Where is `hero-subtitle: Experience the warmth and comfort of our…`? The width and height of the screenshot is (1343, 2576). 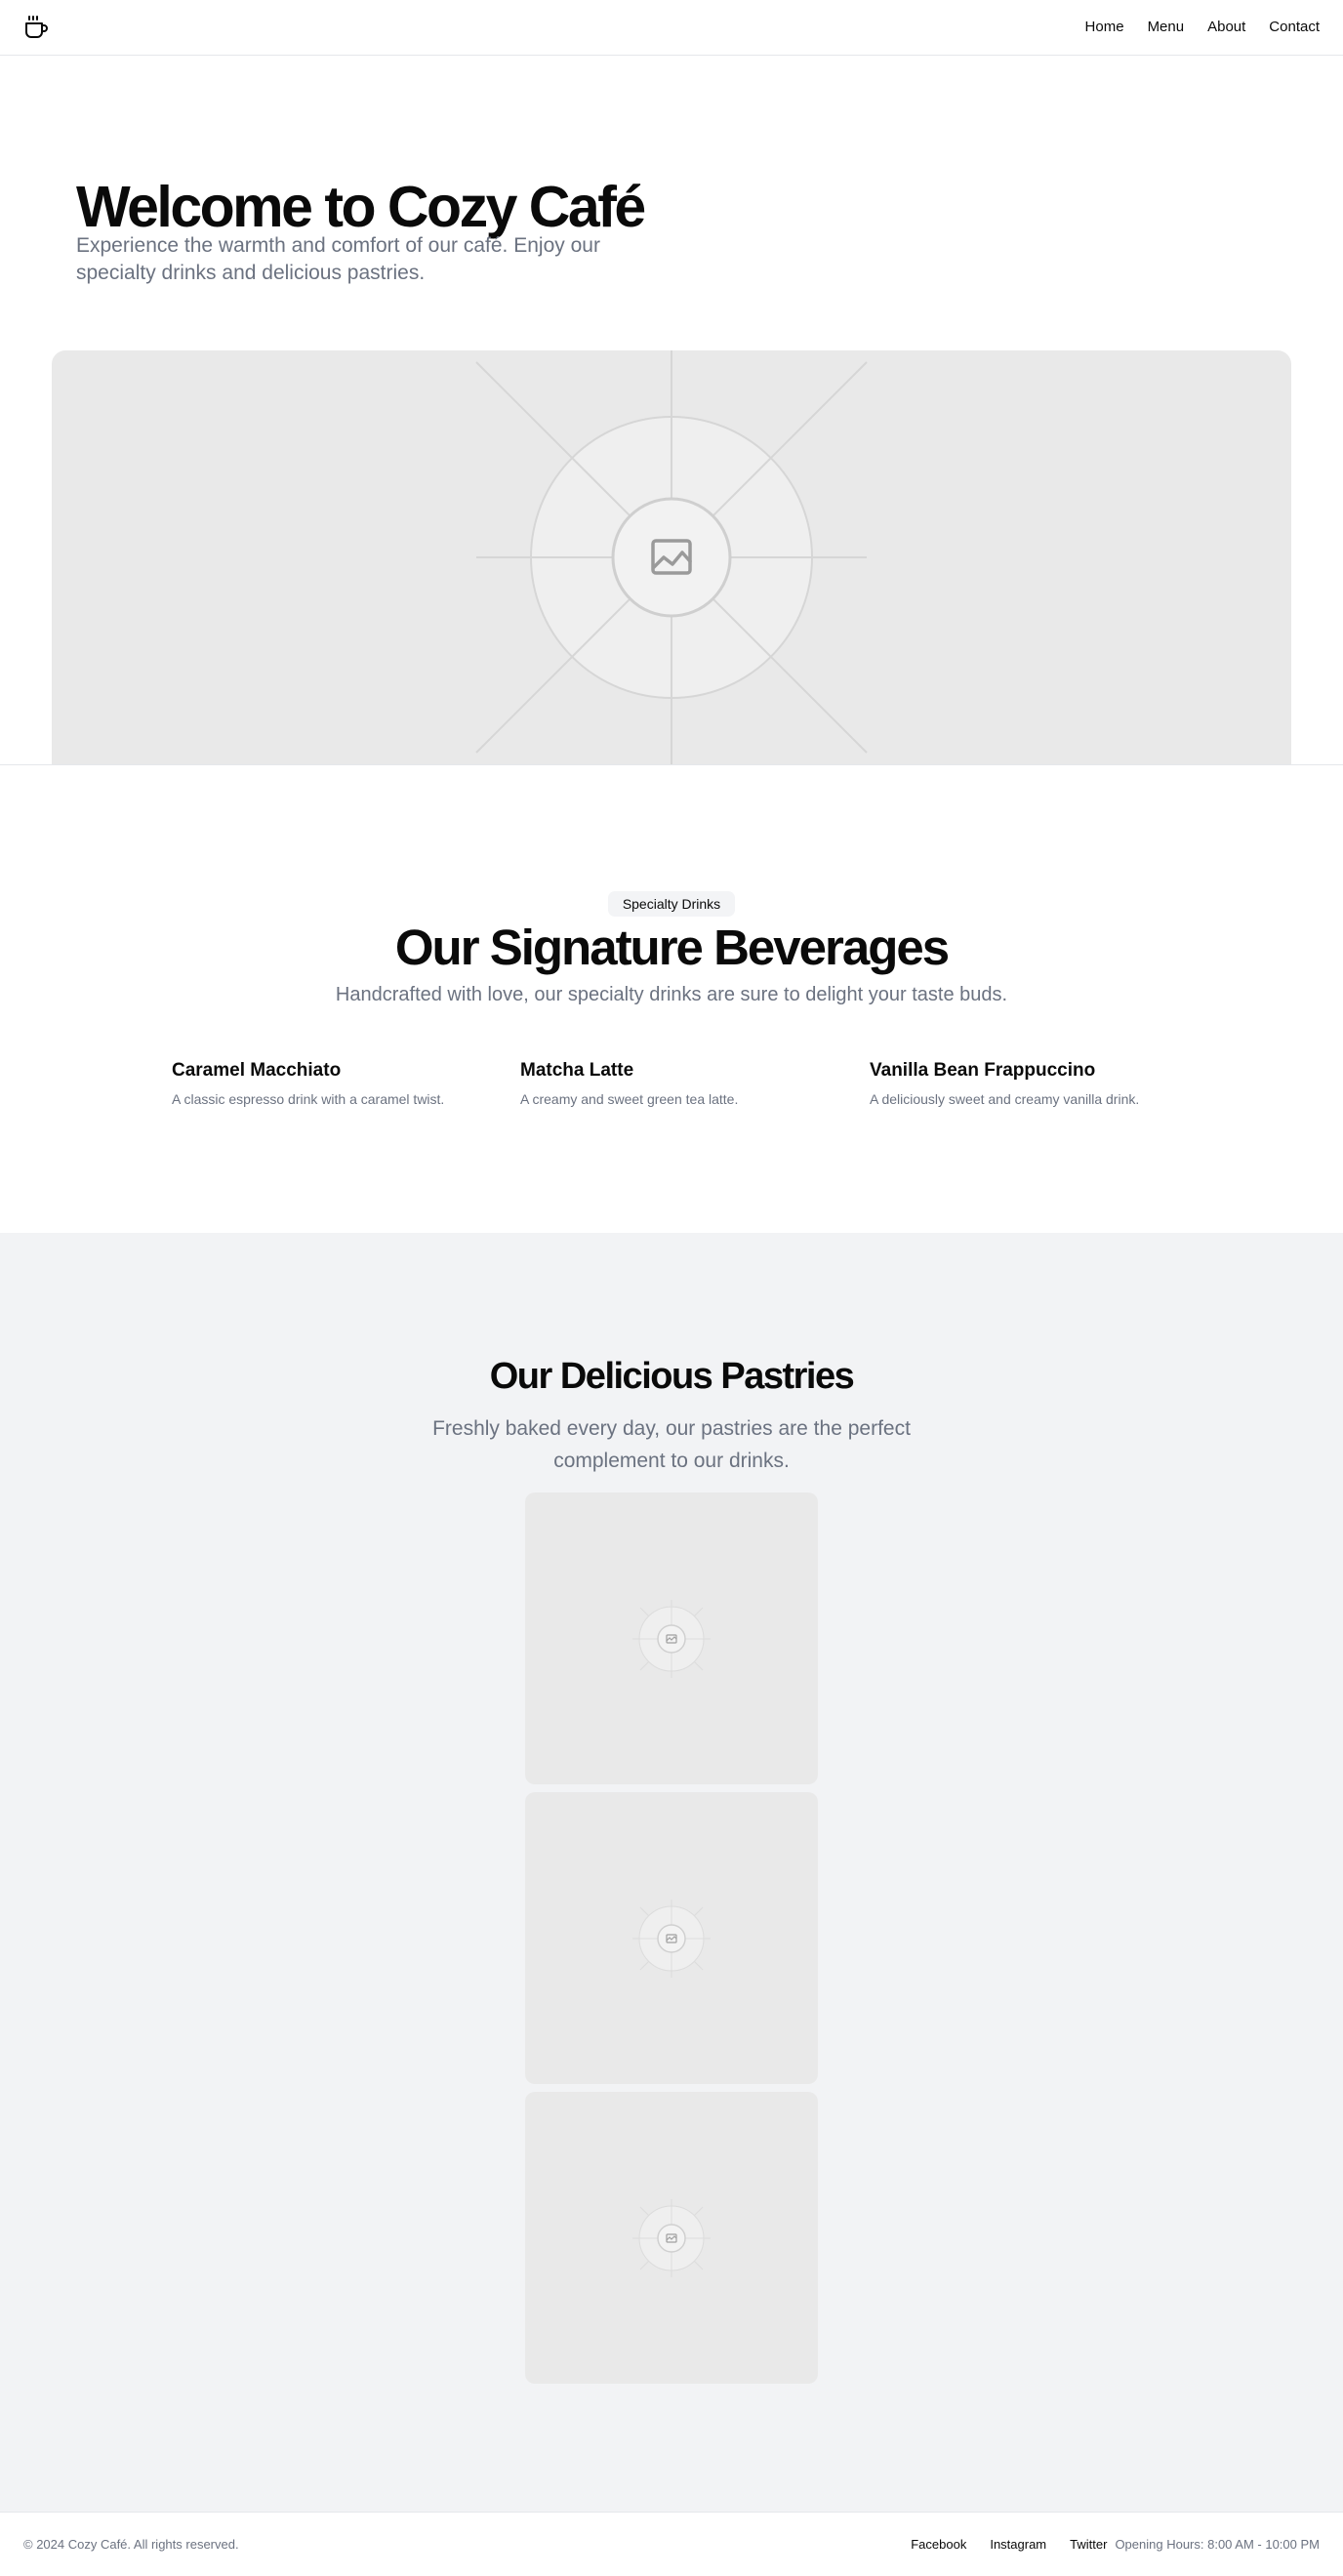 hero-subtitle: Experience the warmth and comfort of our… is located at coordinates (338, 259).